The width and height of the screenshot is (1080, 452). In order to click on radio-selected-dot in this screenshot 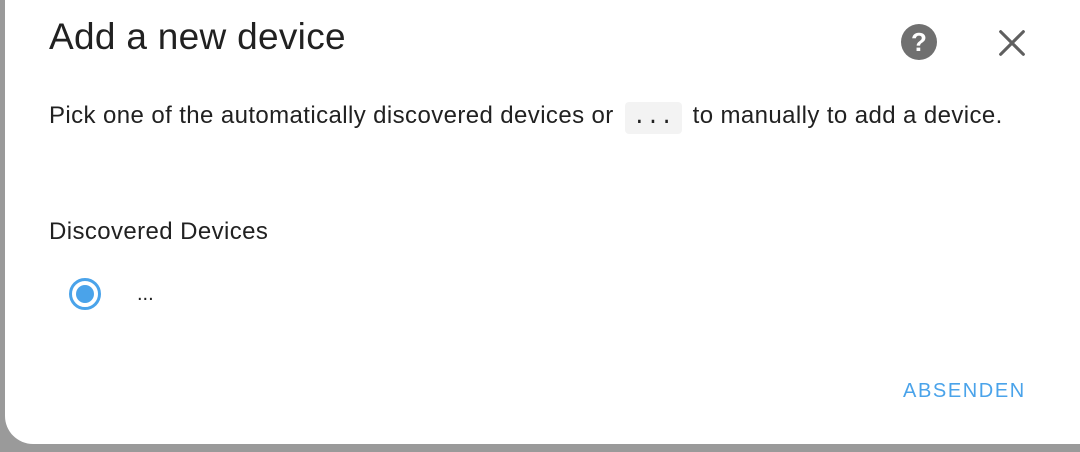, I will do `click(85, 294)`.